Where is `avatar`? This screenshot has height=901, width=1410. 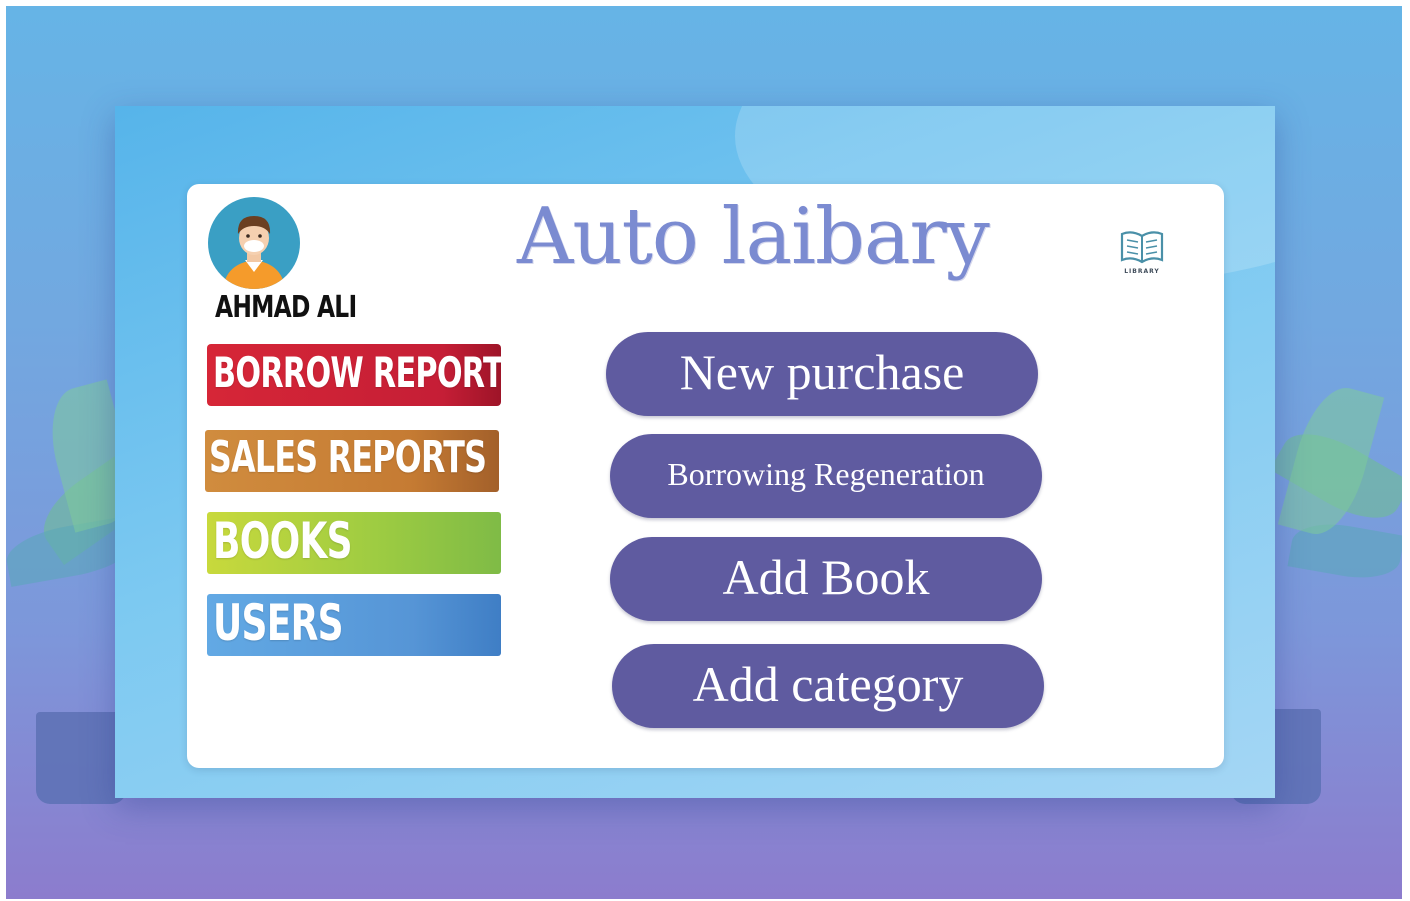 avatar is located at coordinates (254, 243).